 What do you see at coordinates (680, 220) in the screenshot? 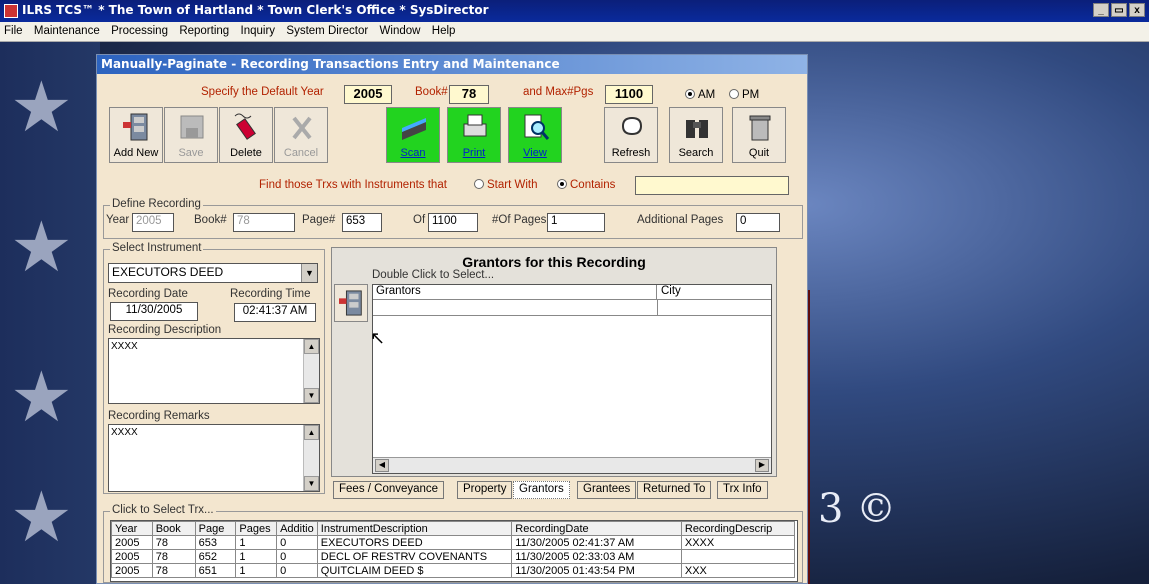
I see `additional-pages-label: Additional Pages` at bounding box center [680, 220].